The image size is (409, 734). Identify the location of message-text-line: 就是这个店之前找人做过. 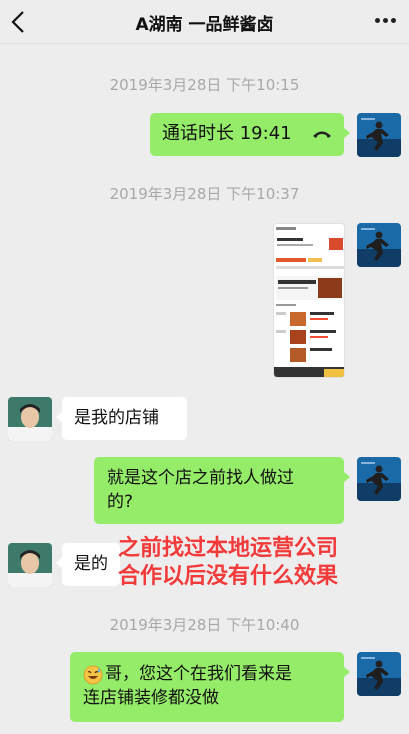
(200, 478).